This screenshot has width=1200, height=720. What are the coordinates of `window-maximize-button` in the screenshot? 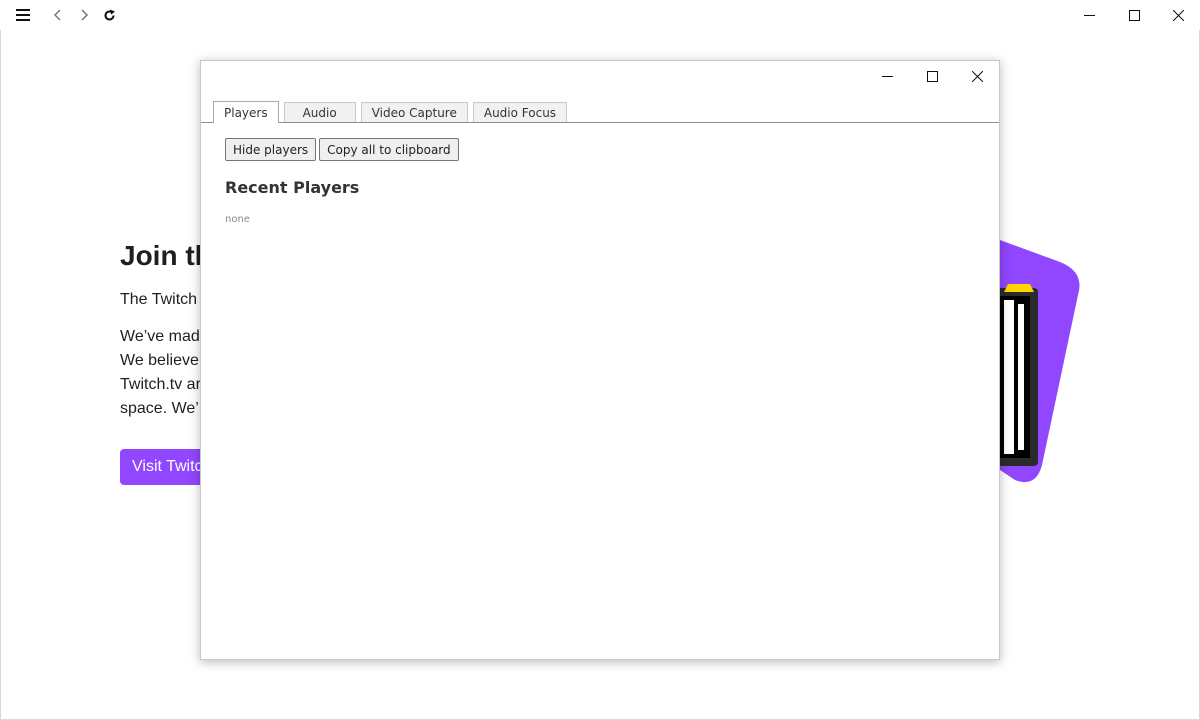 It's located at (1134, 15).